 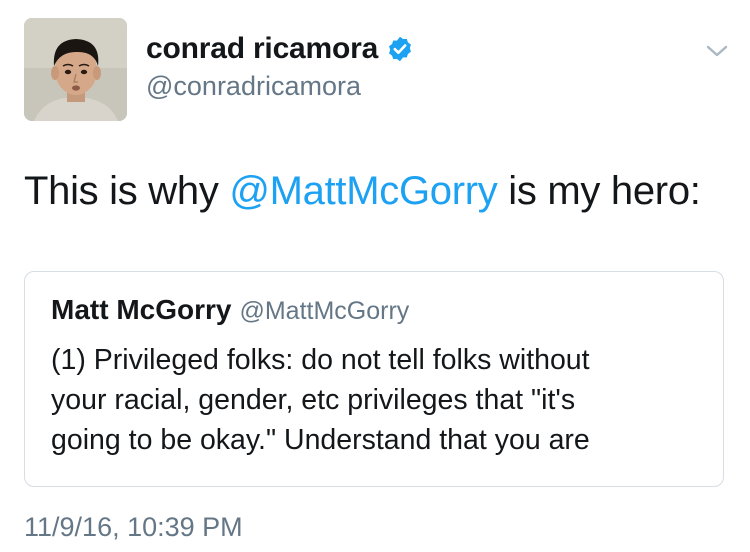 I want to click on tweet-text-after: is my hero:, so click(x=599, y=191).